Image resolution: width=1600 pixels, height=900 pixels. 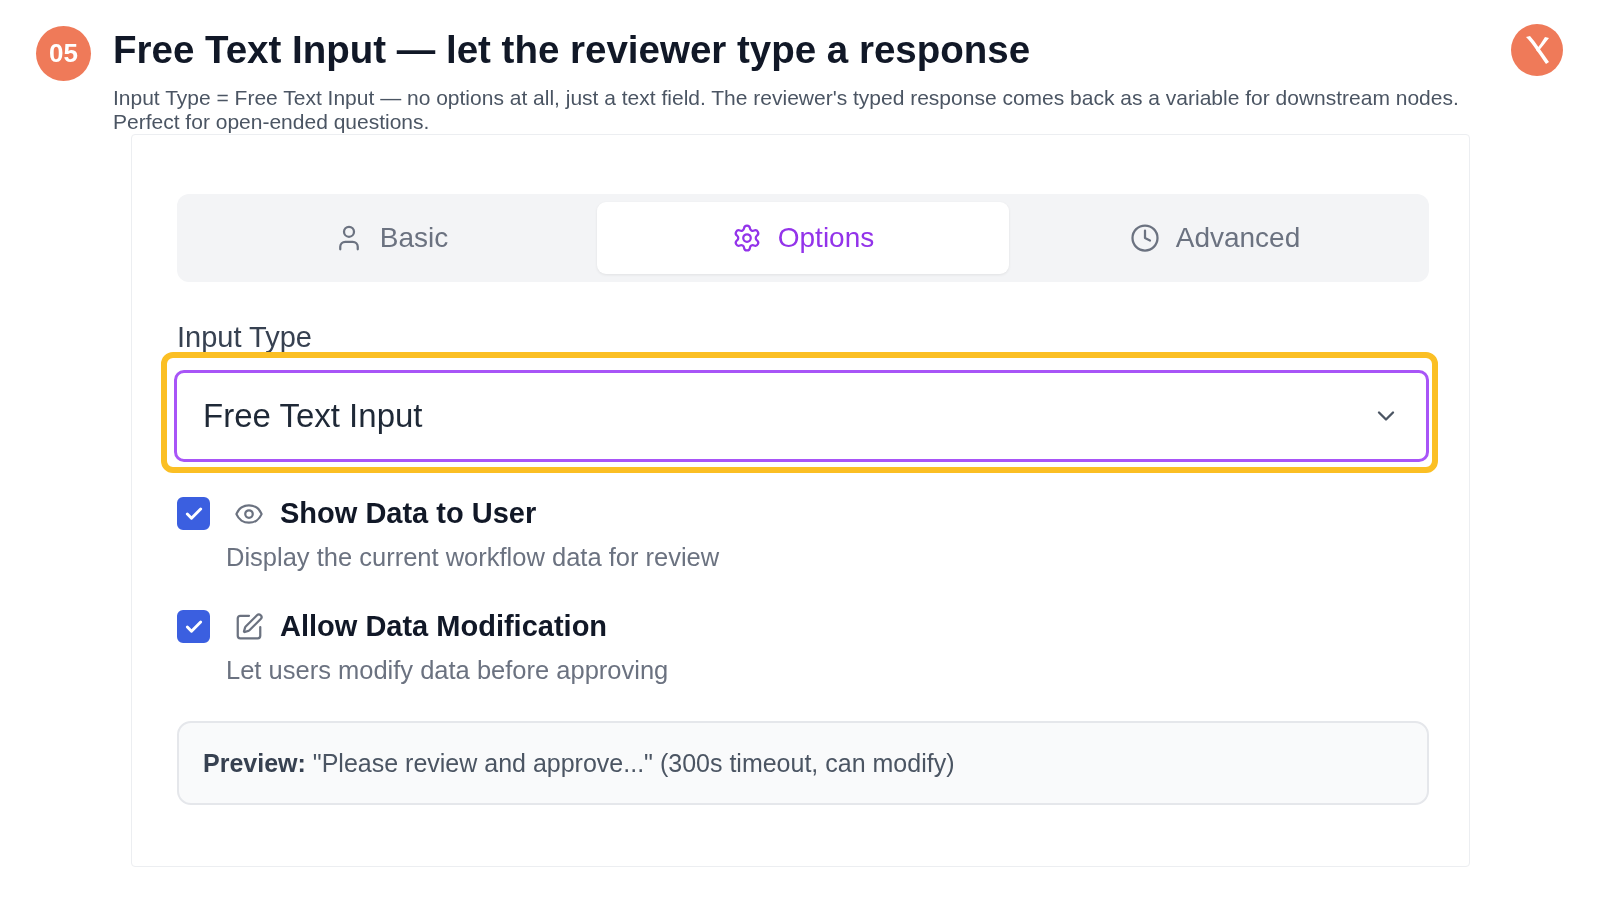 What do you see at coordinates (249, 626) in the screenshot?
I see `pencil-square-icon` at bounding box center [249, 626].